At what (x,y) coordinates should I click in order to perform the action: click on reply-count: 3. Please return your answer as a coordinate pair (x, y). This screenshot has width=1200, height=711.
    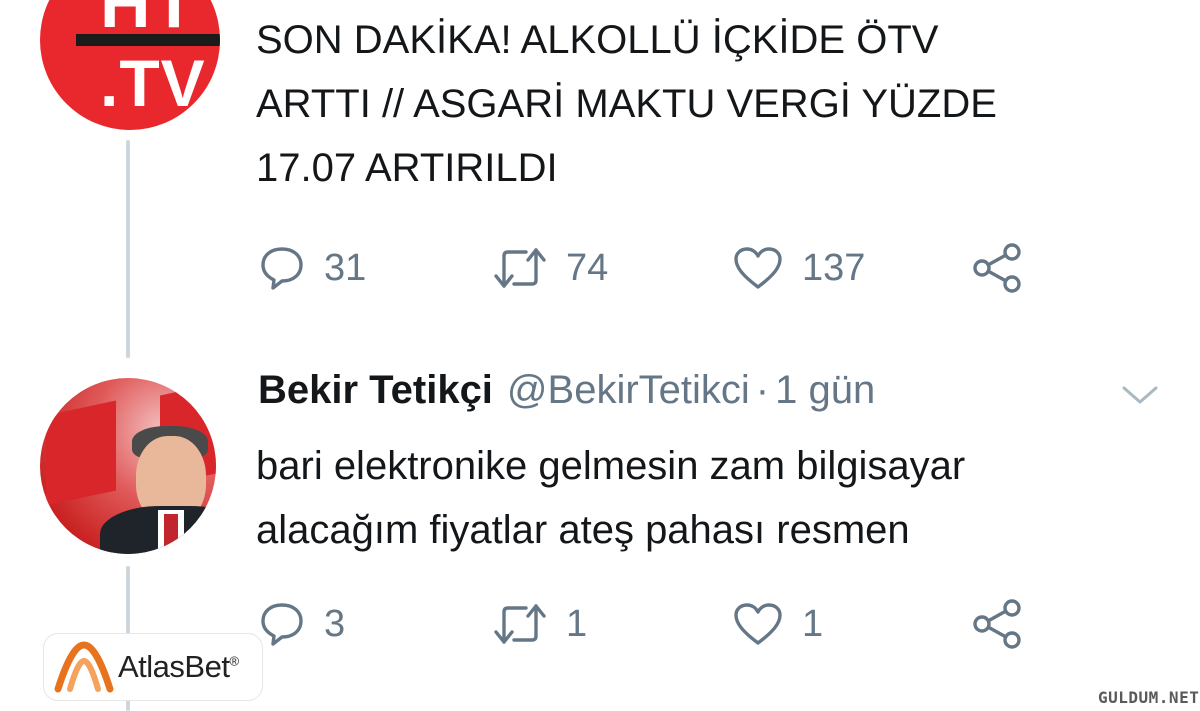
    Looking at the image, I should click on (335, 623).